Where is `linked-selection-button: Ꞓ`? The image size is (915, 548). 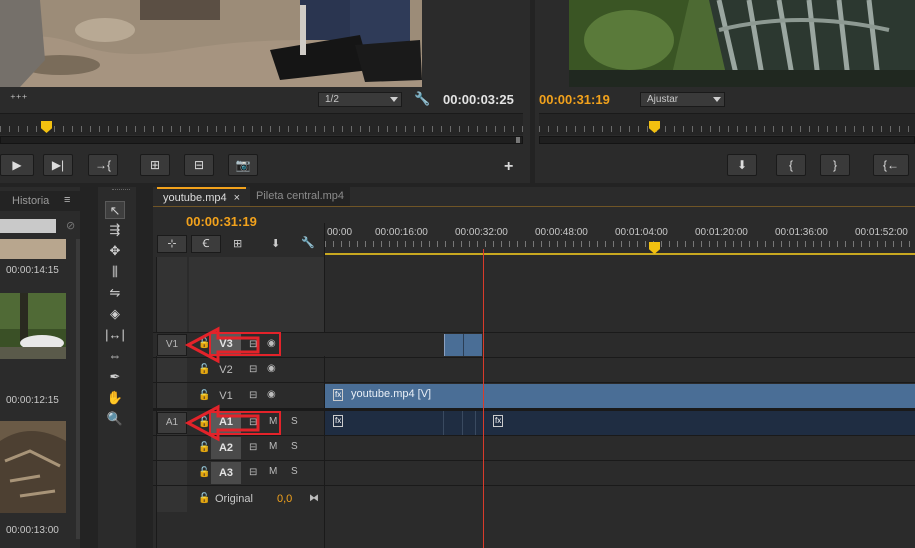 linked-selection-button: Ꞓ is located at coordinates (206, 244).